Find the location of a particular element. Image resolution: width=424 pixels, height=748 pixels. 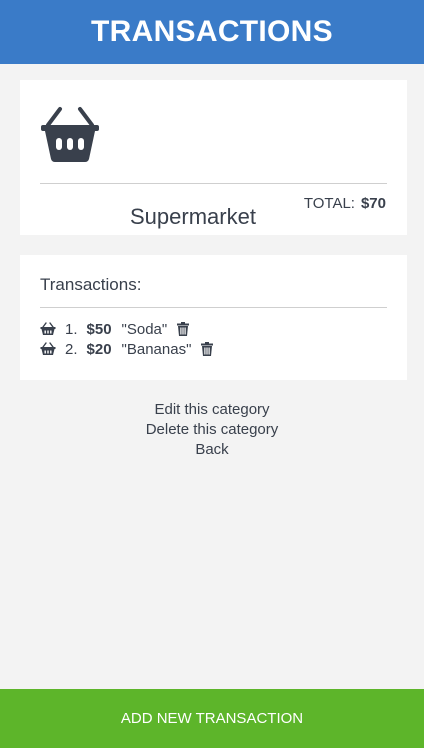

total-label: TOTAL: is located at coordinates (329, 203).